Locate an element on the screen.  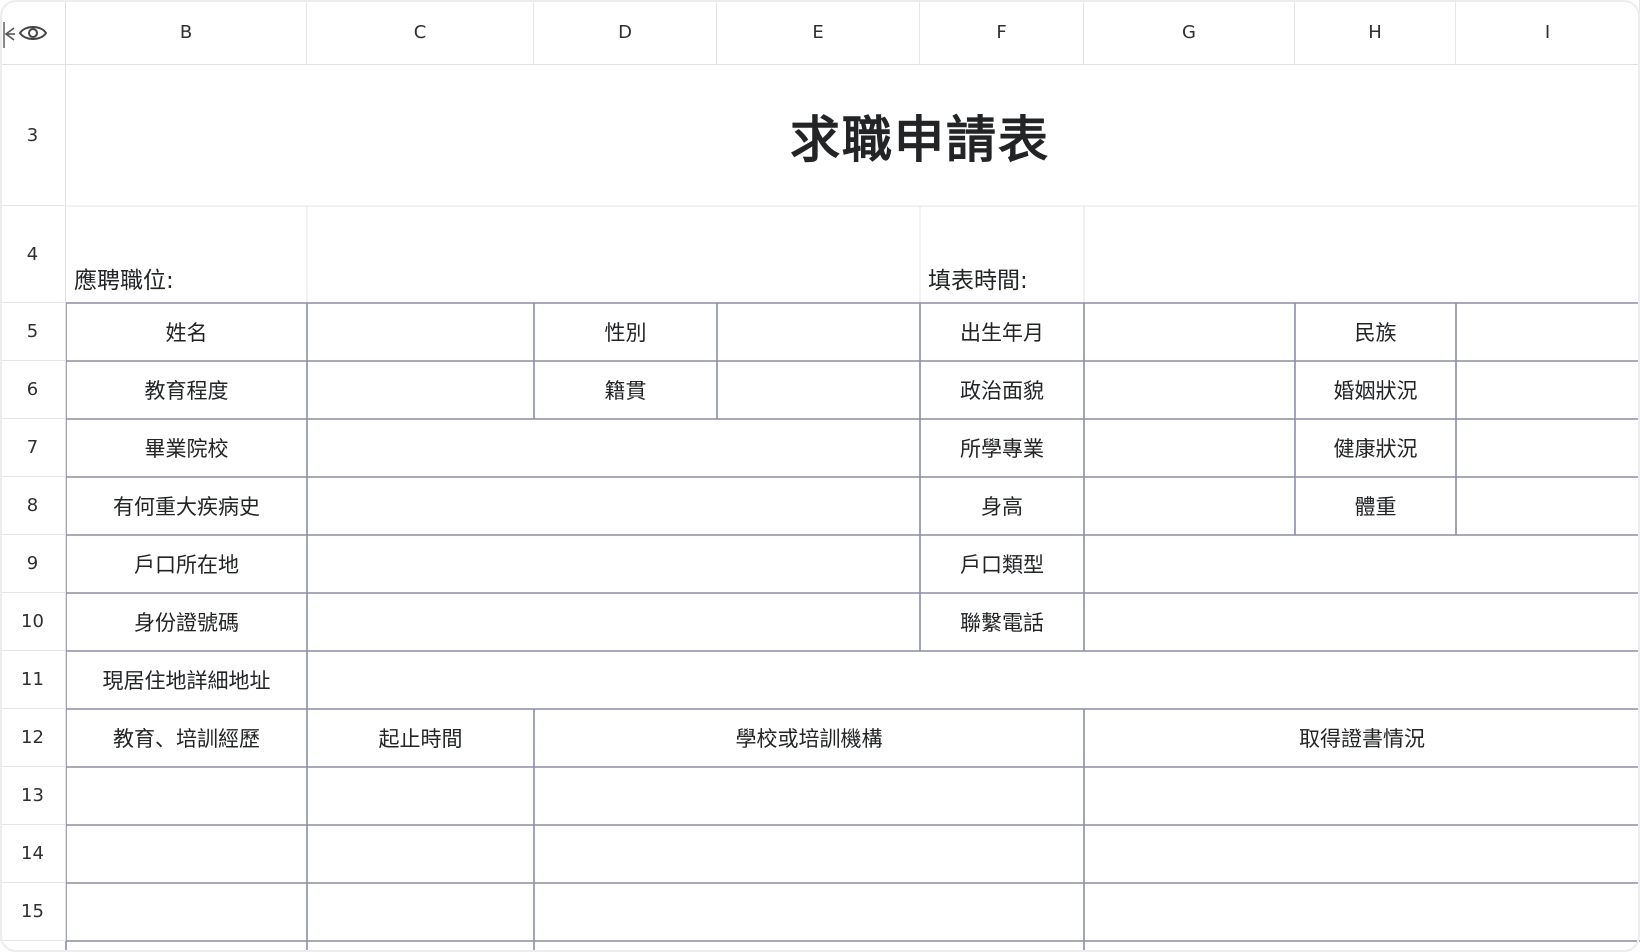
training-row-14-d is located at coordinates (809, 854).